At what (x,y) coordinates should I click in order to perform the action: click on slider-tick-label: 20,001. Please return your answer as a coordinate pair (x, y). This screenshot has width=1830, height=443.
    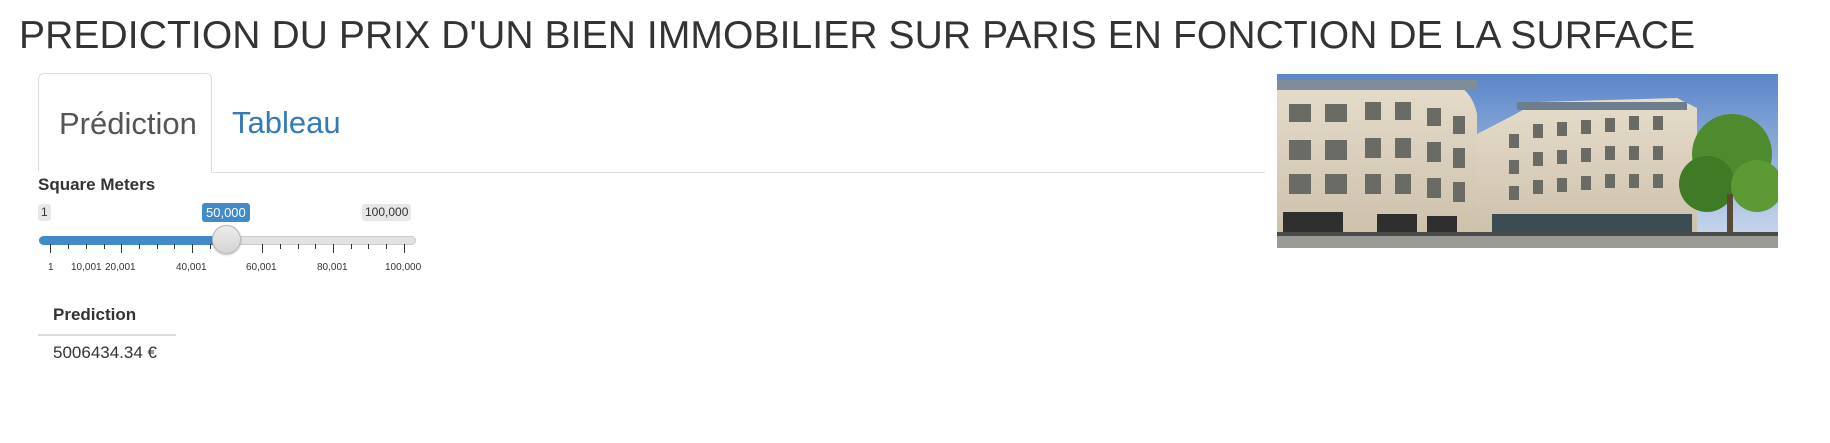
    Looking at the image, I should click on (120, 267).